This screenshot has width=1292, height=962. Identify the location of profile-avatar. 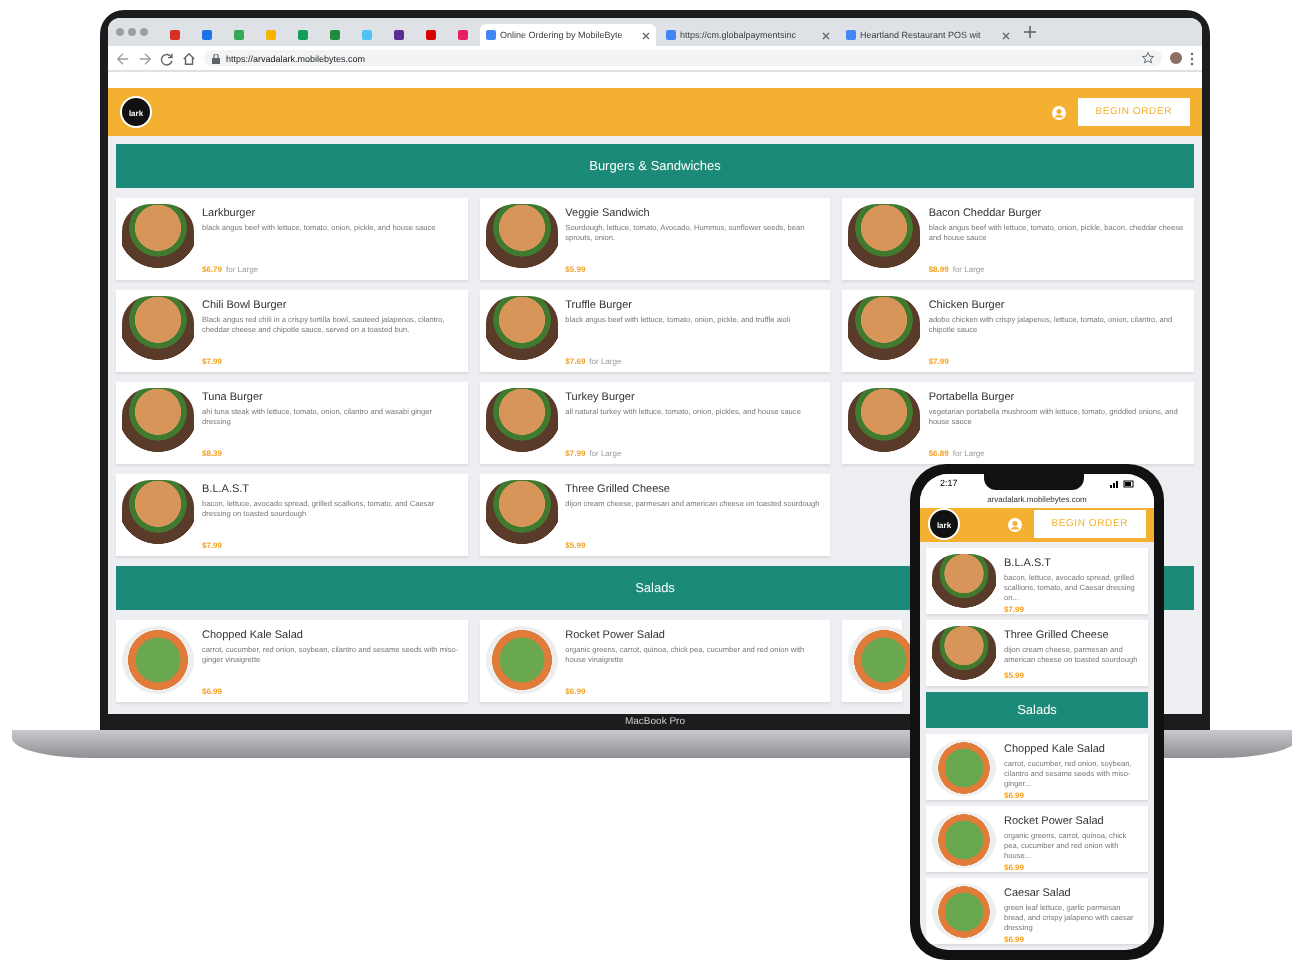
(1176, 58).